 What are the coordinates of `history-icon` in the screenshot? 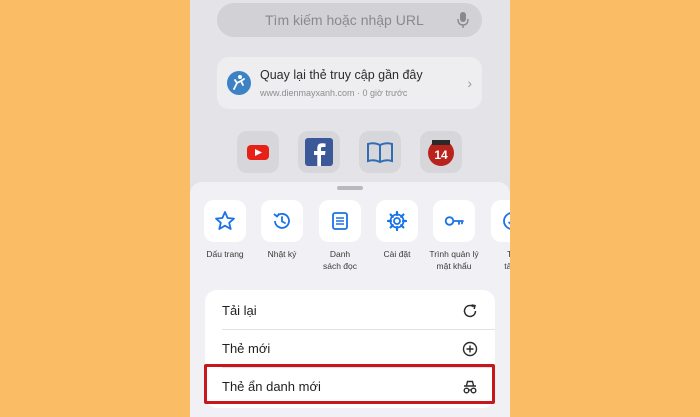 It's located at (281, 220).